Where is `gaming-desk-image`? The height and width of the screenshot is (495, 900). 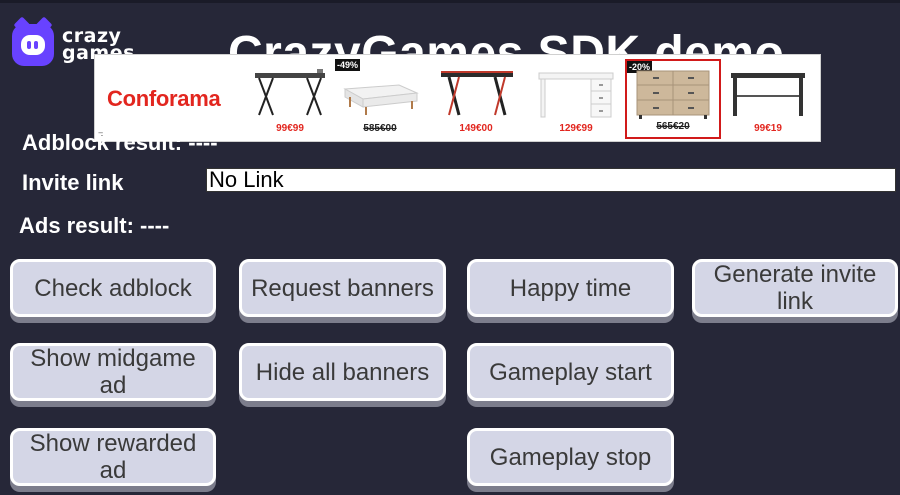
gaming-desk-image is located at coordinates (477, 93).